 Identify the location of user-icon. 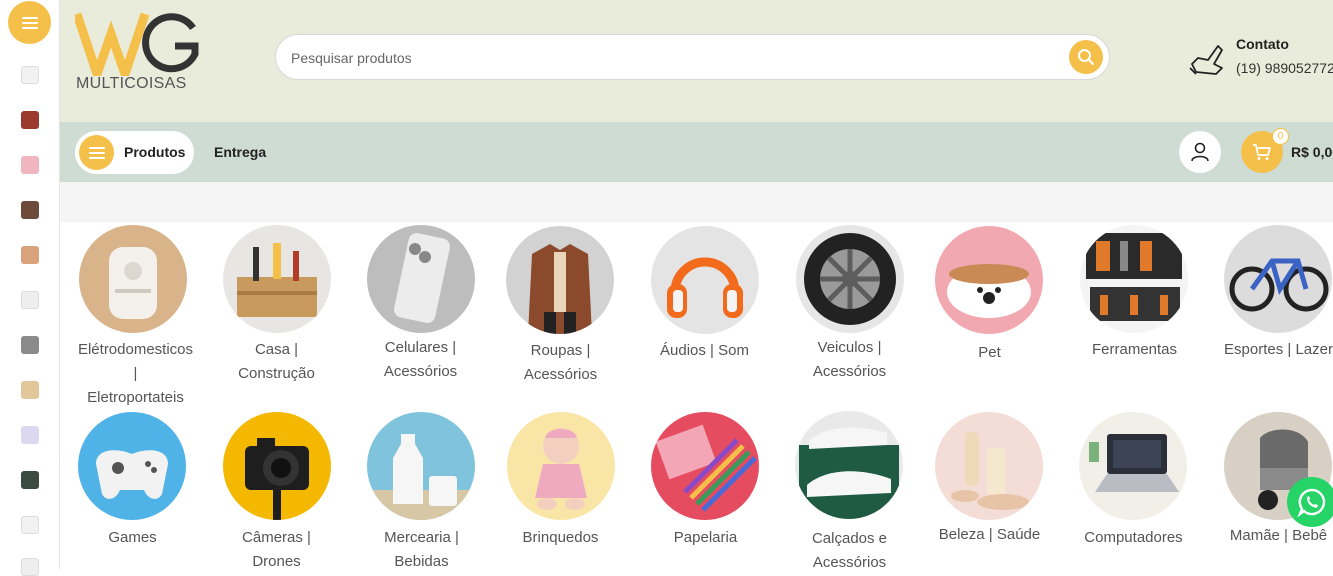
(1200, 152).